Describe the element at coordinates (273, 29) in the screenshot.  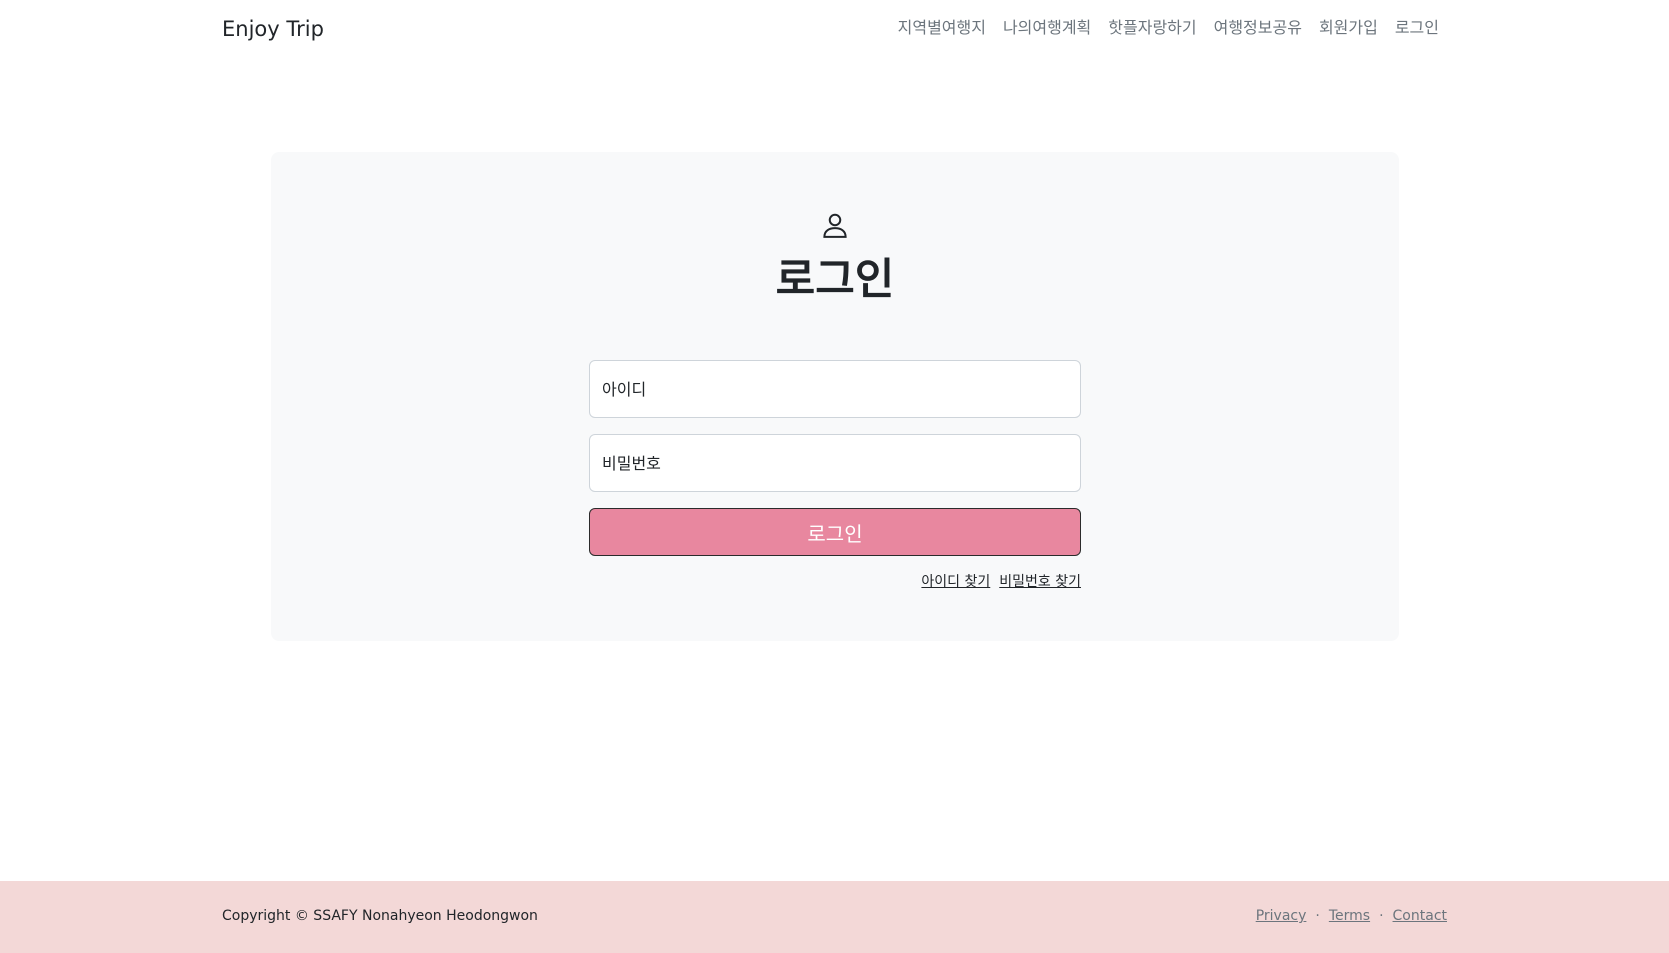
I see `brand-logo: Enjoy Trip` at that location.